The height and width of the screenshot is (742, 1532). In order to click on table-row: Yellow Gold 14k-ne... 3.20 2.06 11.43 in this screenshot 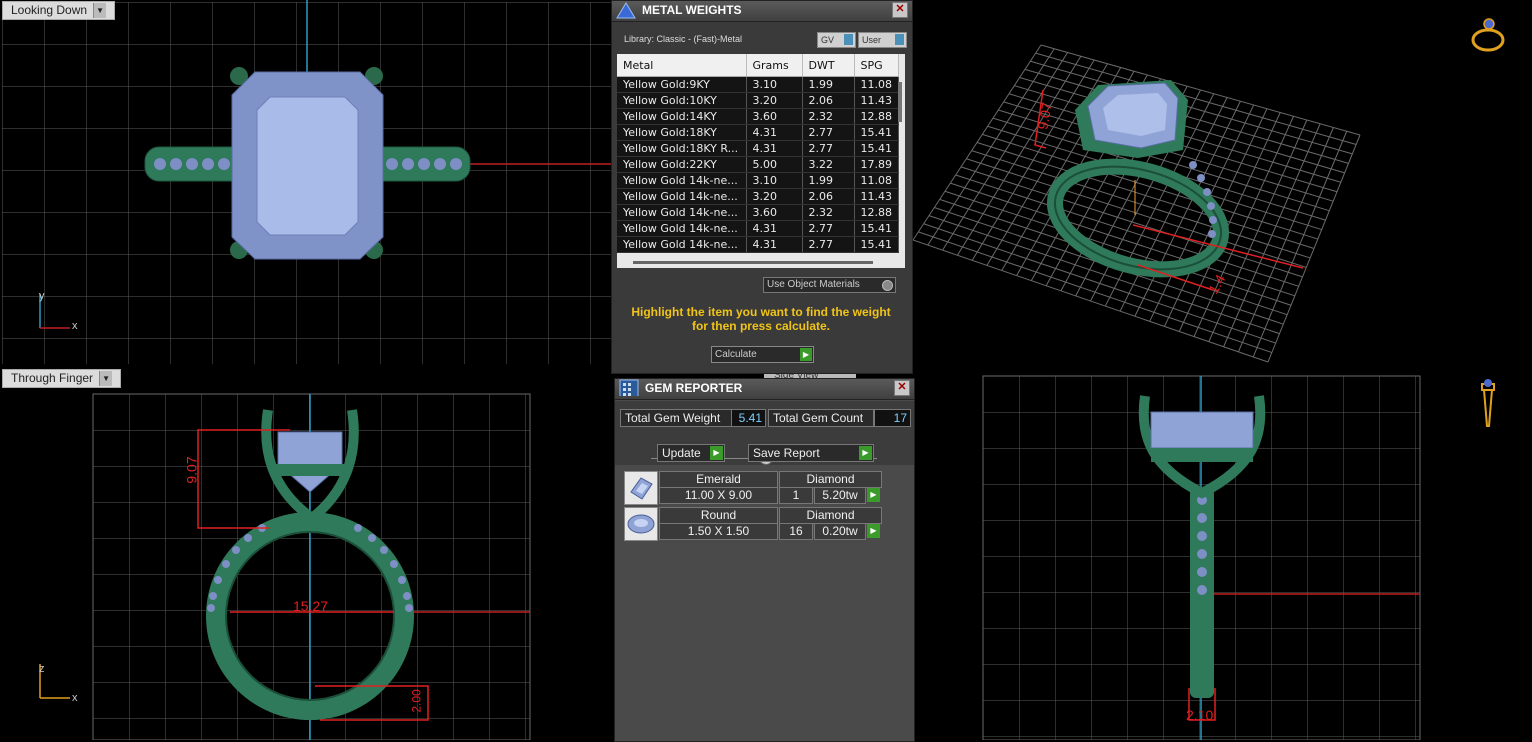, I will do `click(758, 196)`.